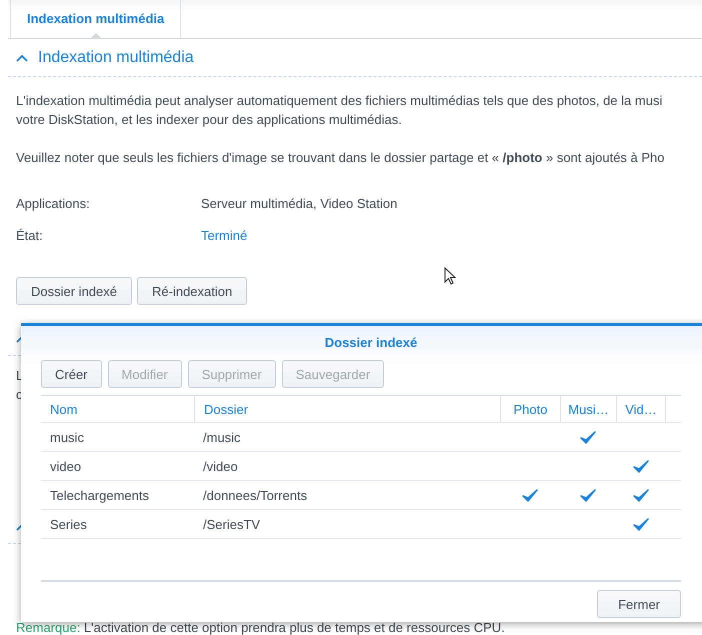 This screenshot has width=702, height=635. Describe the element at coordinates (30, 235) in the screenshot. I see `field-label: État:` at that location.